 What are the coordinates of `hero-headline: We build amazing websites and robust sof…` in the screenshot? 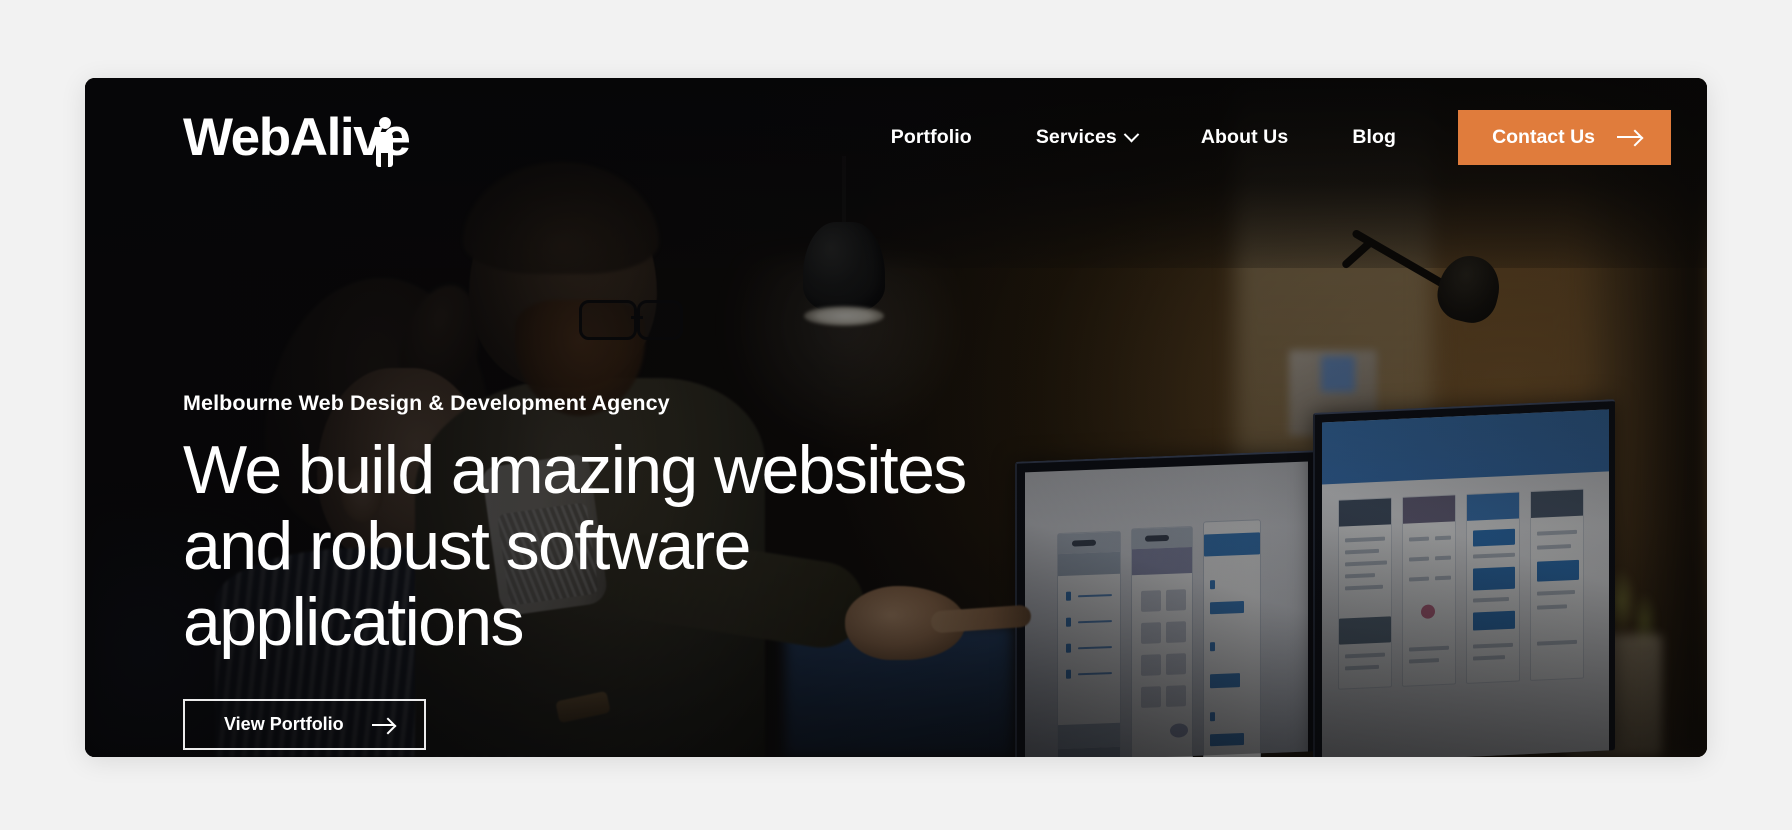 It's located at (575, 546).